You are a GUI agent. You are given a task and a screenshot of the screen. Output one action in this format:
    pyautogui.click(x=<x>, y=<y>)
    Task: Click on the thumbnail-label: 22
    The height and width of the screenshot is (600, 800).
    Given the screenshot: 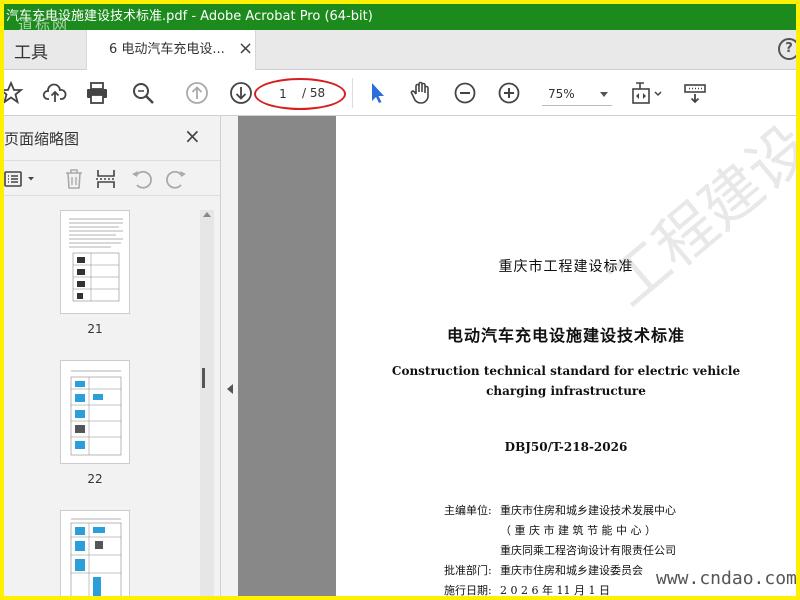 What is the action you would take?
    pyautogui.click(x=95, y=479)
    